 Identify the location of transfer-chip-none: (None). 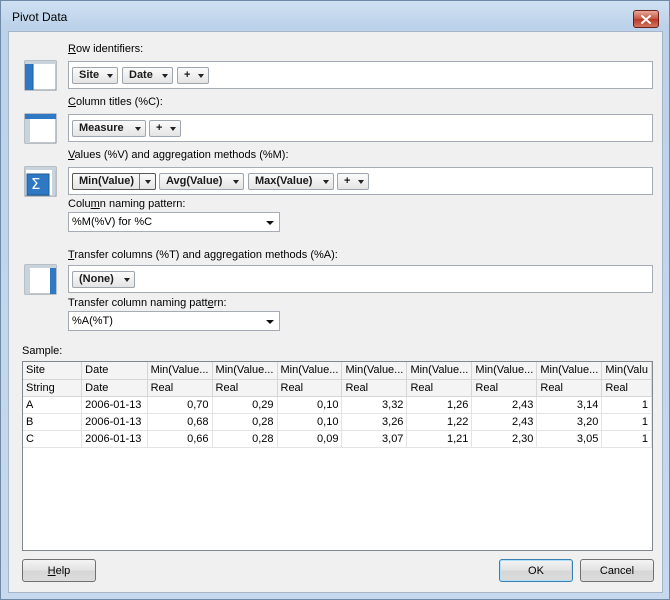
(103, 279).